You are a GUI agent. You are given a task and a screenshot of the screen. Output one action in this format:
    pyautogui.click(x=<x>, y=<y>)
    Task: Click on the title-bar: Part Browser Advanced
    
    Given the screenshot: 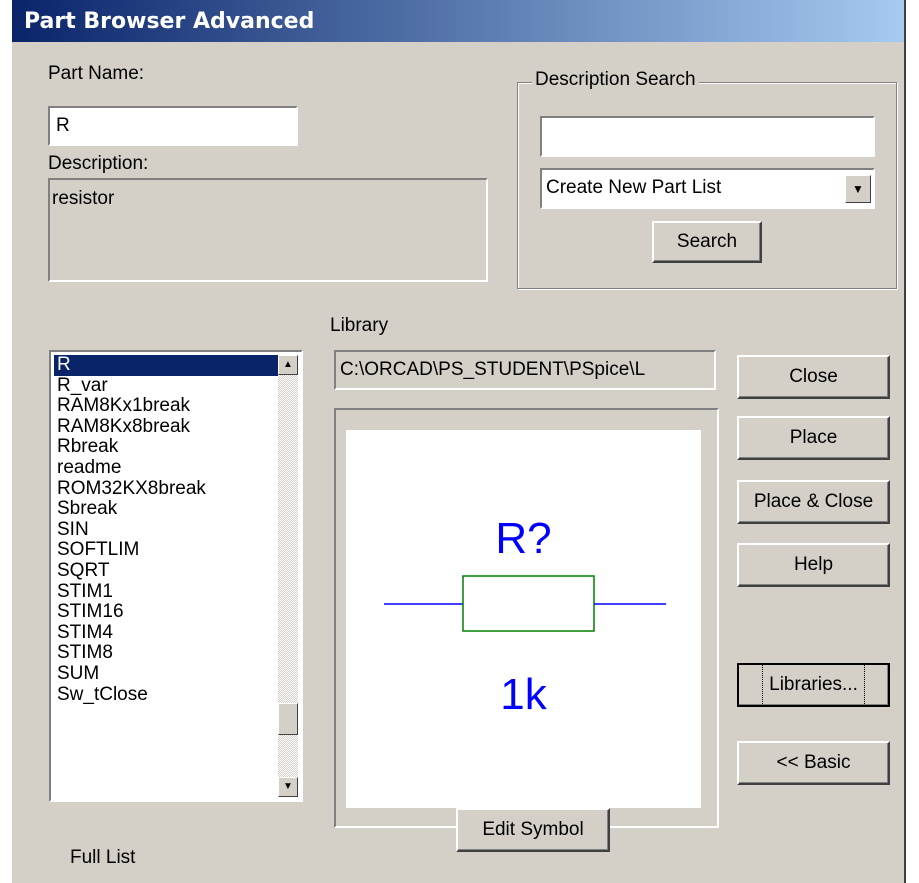 What is the action you would take?
    pyautogui.click(x=458, y=21)
    